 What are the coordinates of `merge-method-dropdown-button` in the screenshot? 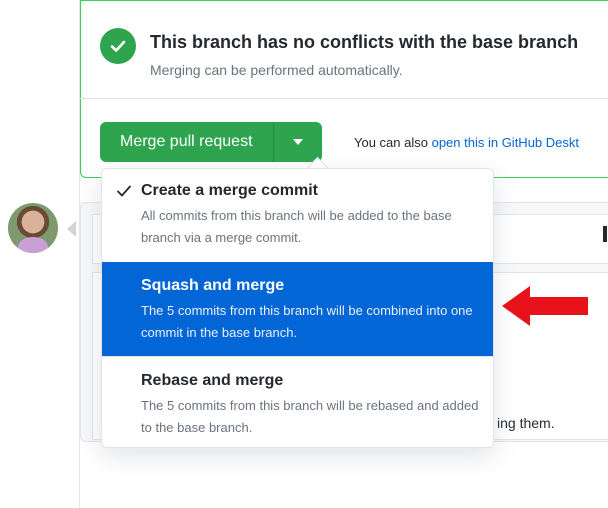 It's located at (298, 142).